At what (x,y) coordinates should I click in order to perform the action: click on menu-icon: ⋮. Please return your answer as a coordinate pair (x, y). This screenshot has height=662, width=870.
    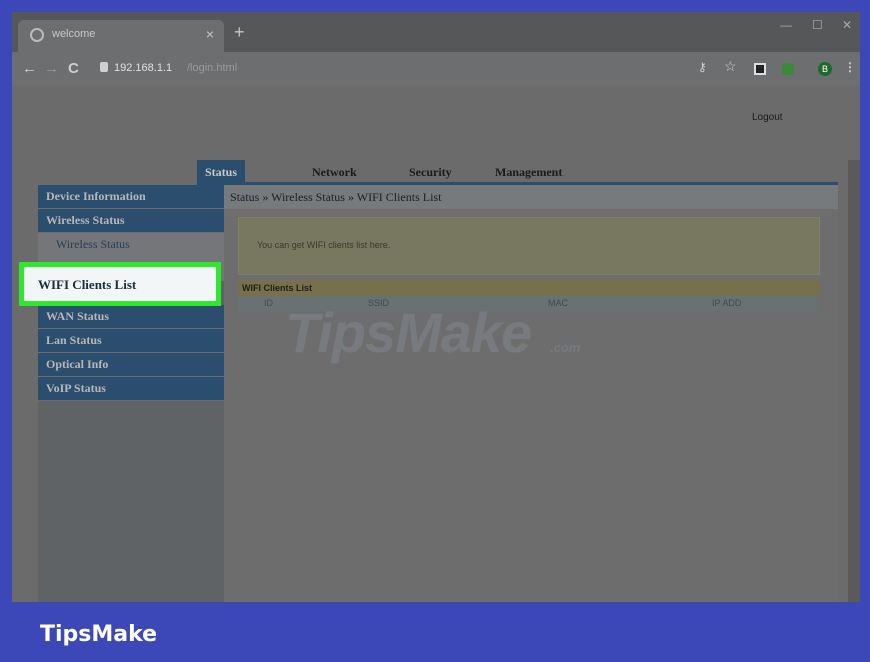
    Looking at the image, I should click on (850, 67).